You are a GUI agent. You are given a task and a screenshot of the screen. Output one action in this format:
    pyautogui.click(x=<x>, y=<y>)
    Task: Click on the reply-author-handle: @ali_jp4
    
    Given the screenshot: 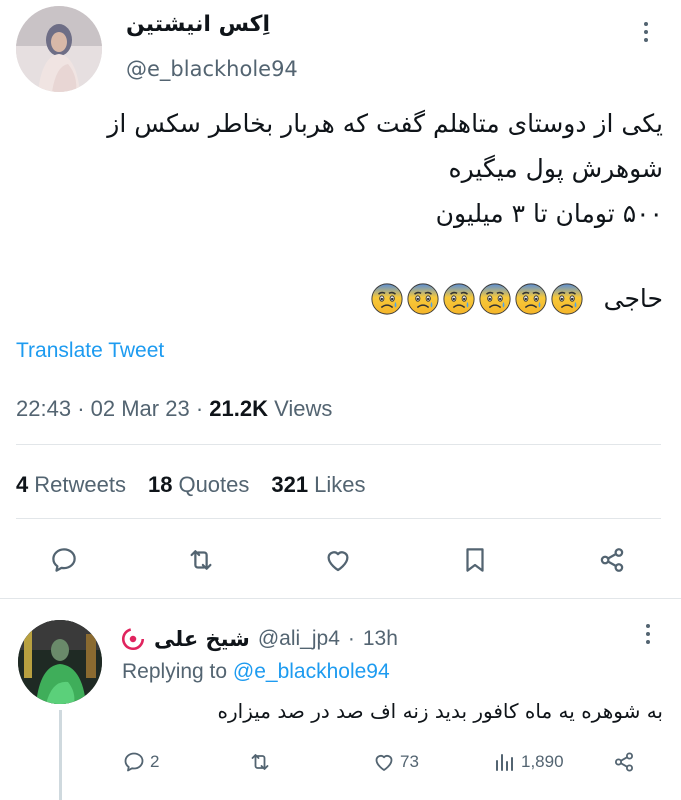 What is the action you would take?
    pyautogui.click(x=299, y=639)
    